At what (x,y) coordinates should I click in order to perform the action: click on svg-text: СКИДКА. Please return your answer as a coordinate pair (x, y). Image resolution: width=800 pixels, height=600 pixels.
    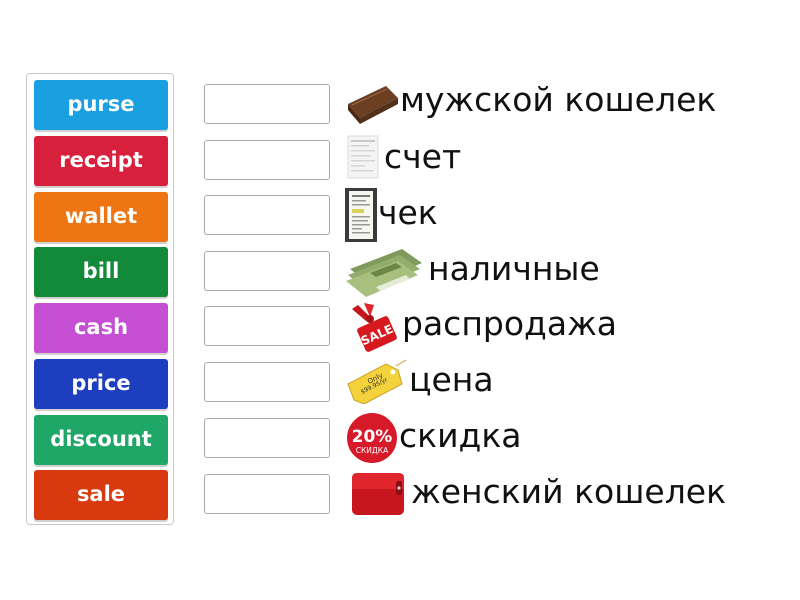
    Looking at the image, I should click on (372, 450).